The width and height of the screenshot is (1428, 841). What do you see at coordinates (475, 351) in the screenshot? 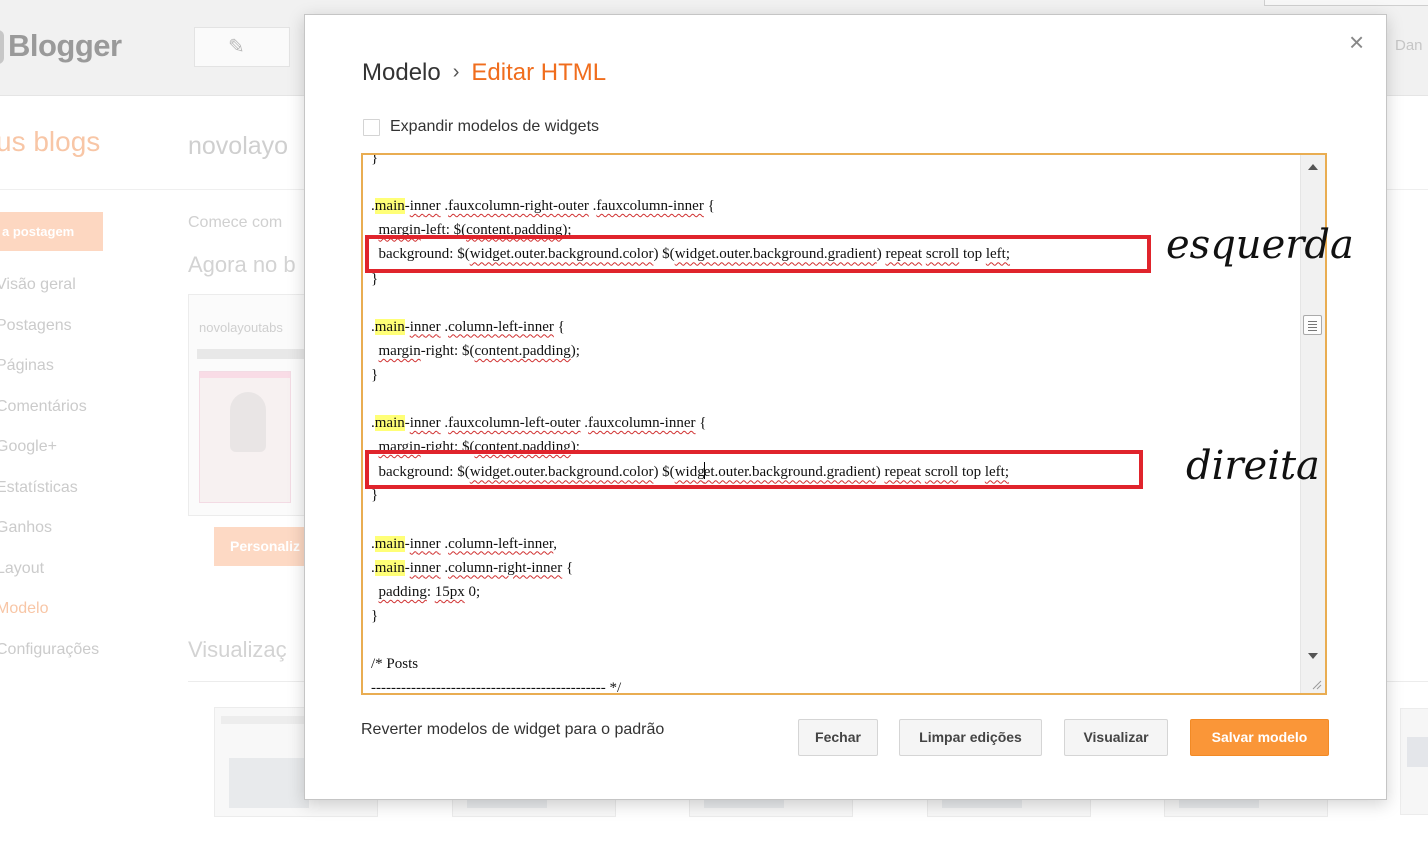
I see `code-line: margin-right: $(content.padding);` at bounding box center [475, 351].